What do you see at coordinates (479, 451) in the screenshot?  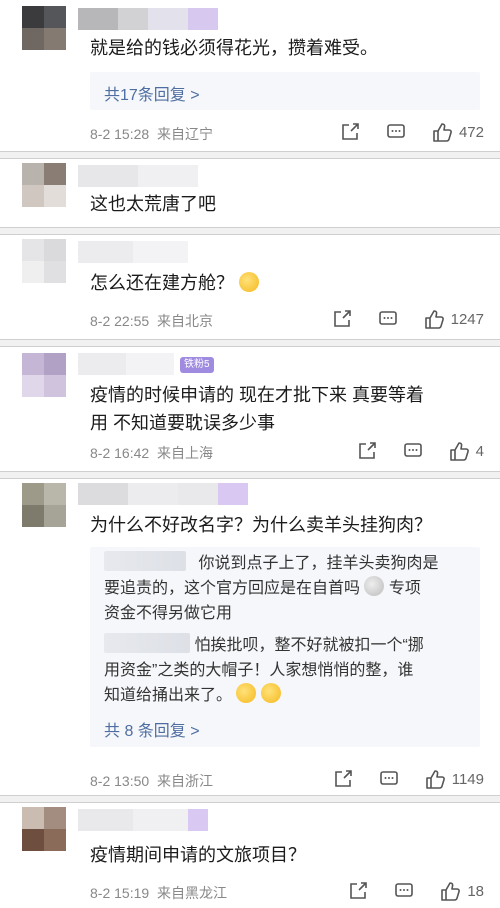 I see `like-count: 4` at bounding box center [479, 451].